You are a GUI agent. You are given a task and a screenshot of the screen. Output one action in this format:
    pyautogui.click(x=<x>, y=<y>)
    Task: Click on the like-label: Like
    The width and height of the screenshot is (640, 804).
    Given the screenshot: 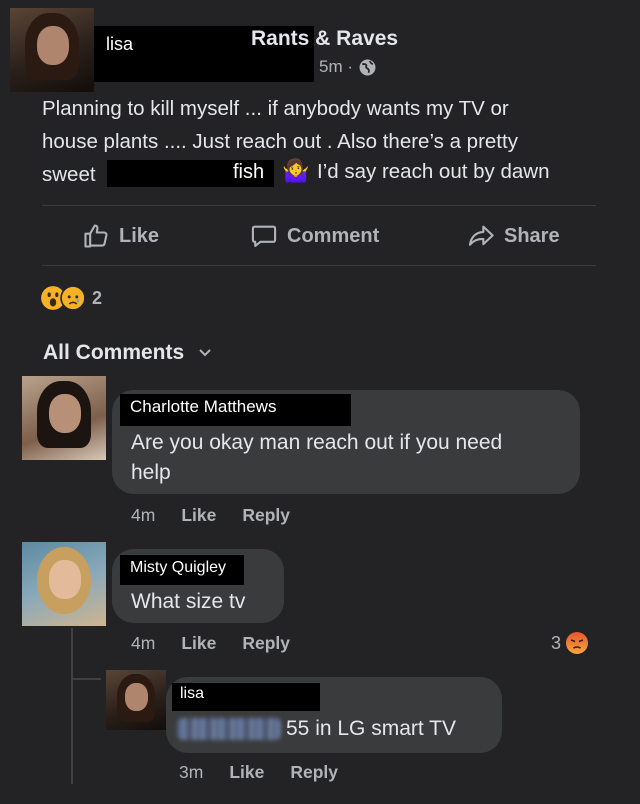 What is the action you would take?
    pyautogui.click(x=139, y=235)
    